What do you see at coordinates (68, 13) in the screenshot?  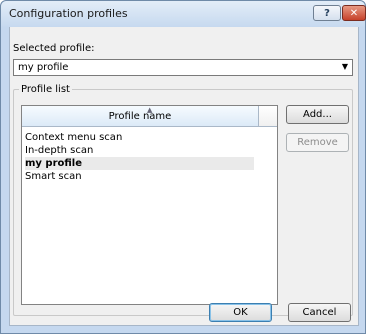 I see `dialog-title: Configuration profiles` at bounding box center [68, 13].